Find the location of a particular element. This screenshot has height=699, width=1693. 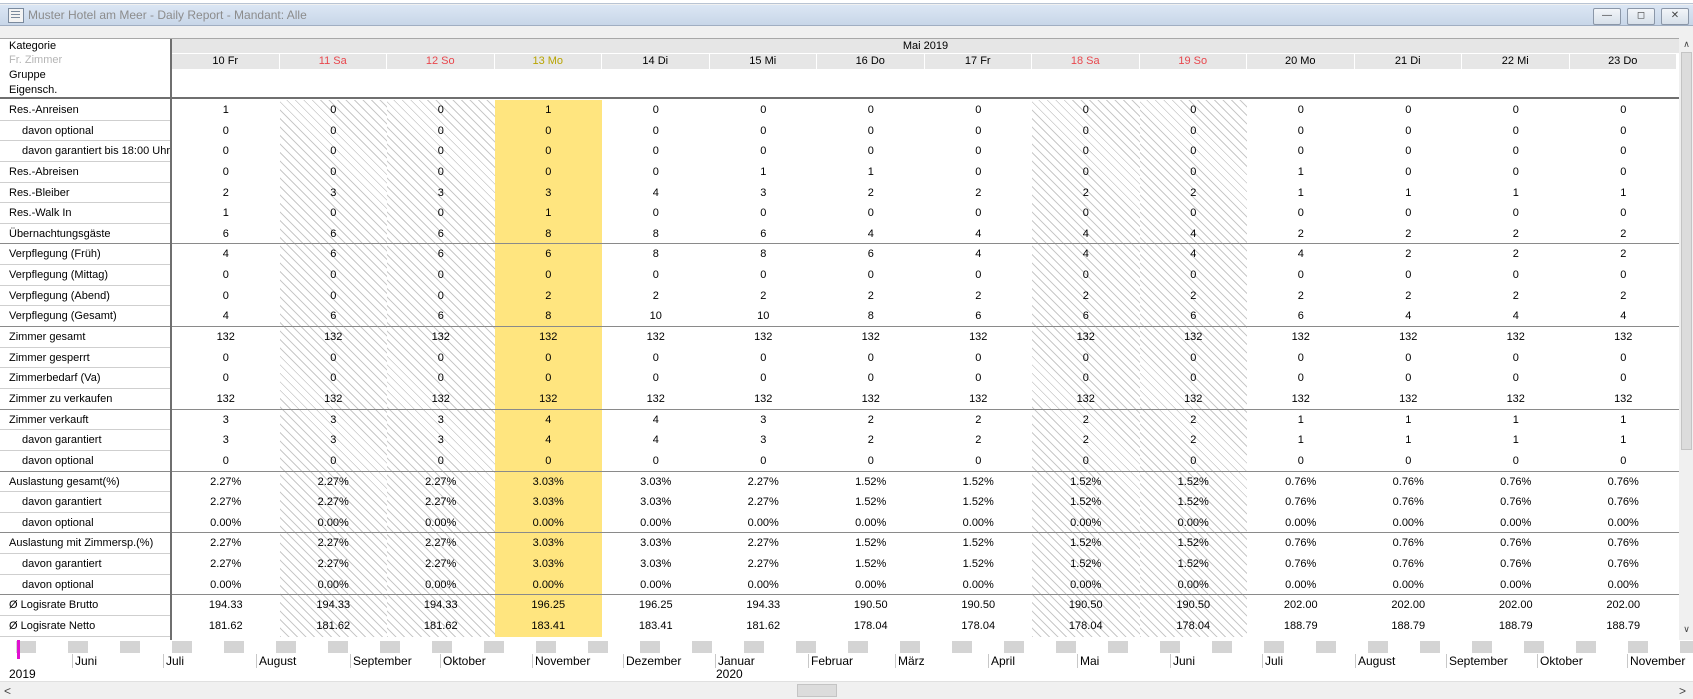

row-label: Zimmer gesperrt is located at coordinates (85, 358).